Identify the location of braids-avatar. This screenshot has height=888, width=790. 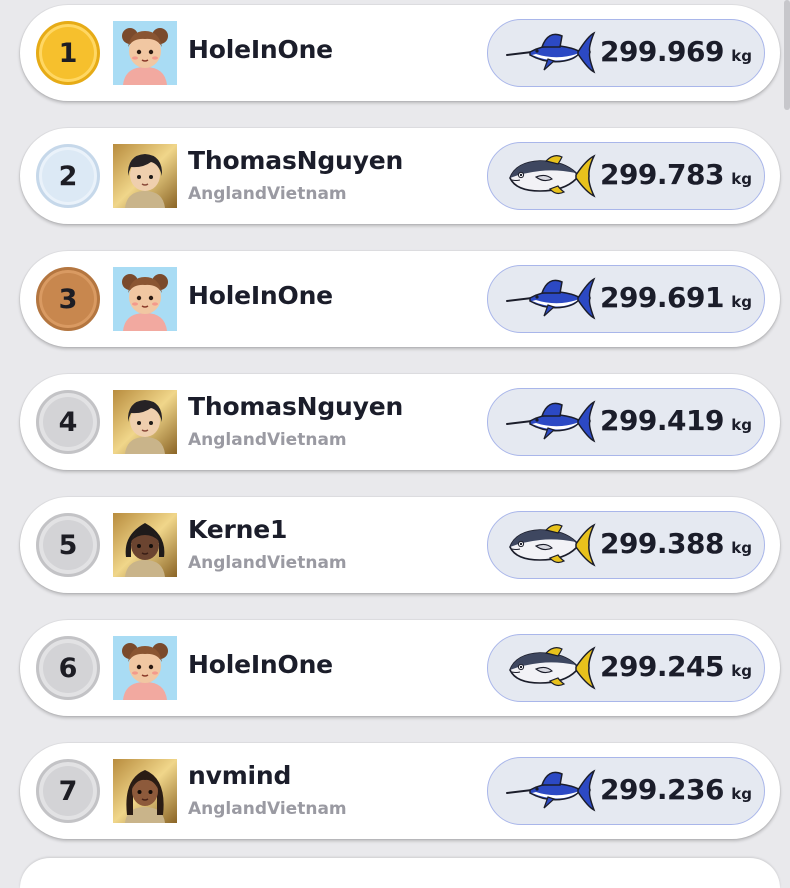
(145, 545).